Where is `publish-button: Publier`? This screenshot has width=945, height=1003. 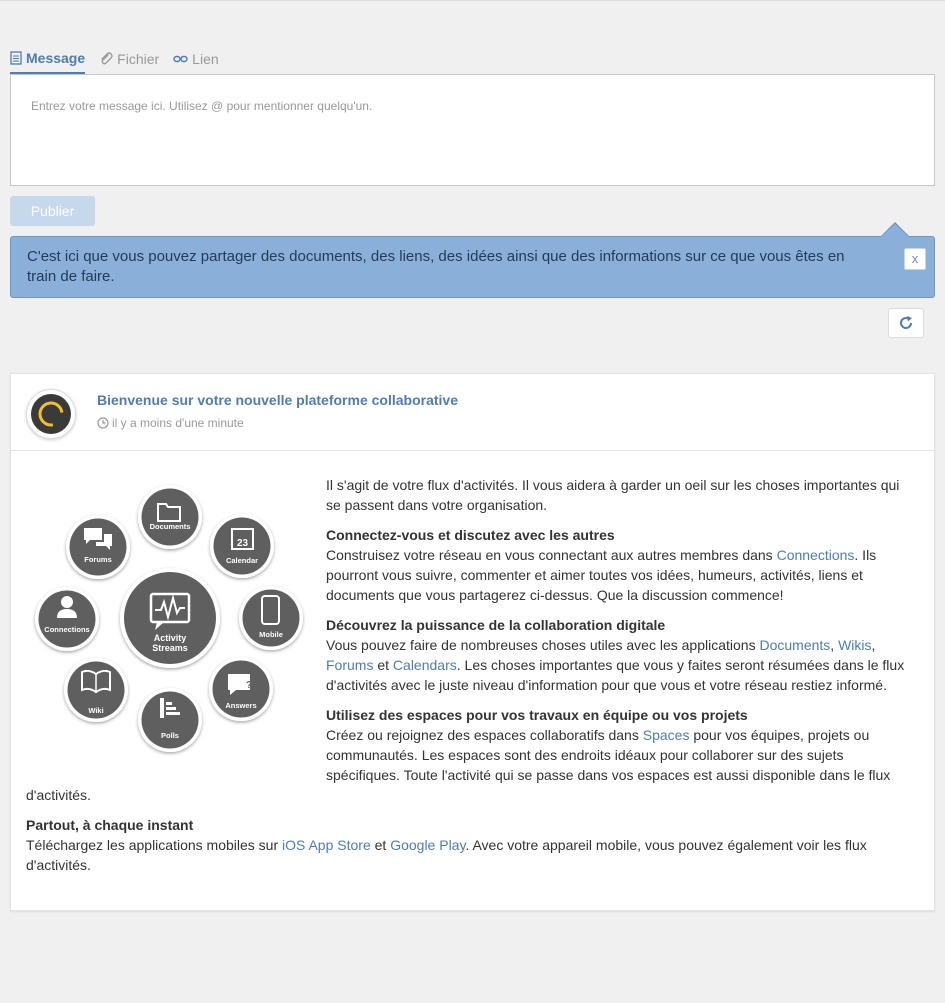
publish-button: Publier is located at coordinates (52, 211).